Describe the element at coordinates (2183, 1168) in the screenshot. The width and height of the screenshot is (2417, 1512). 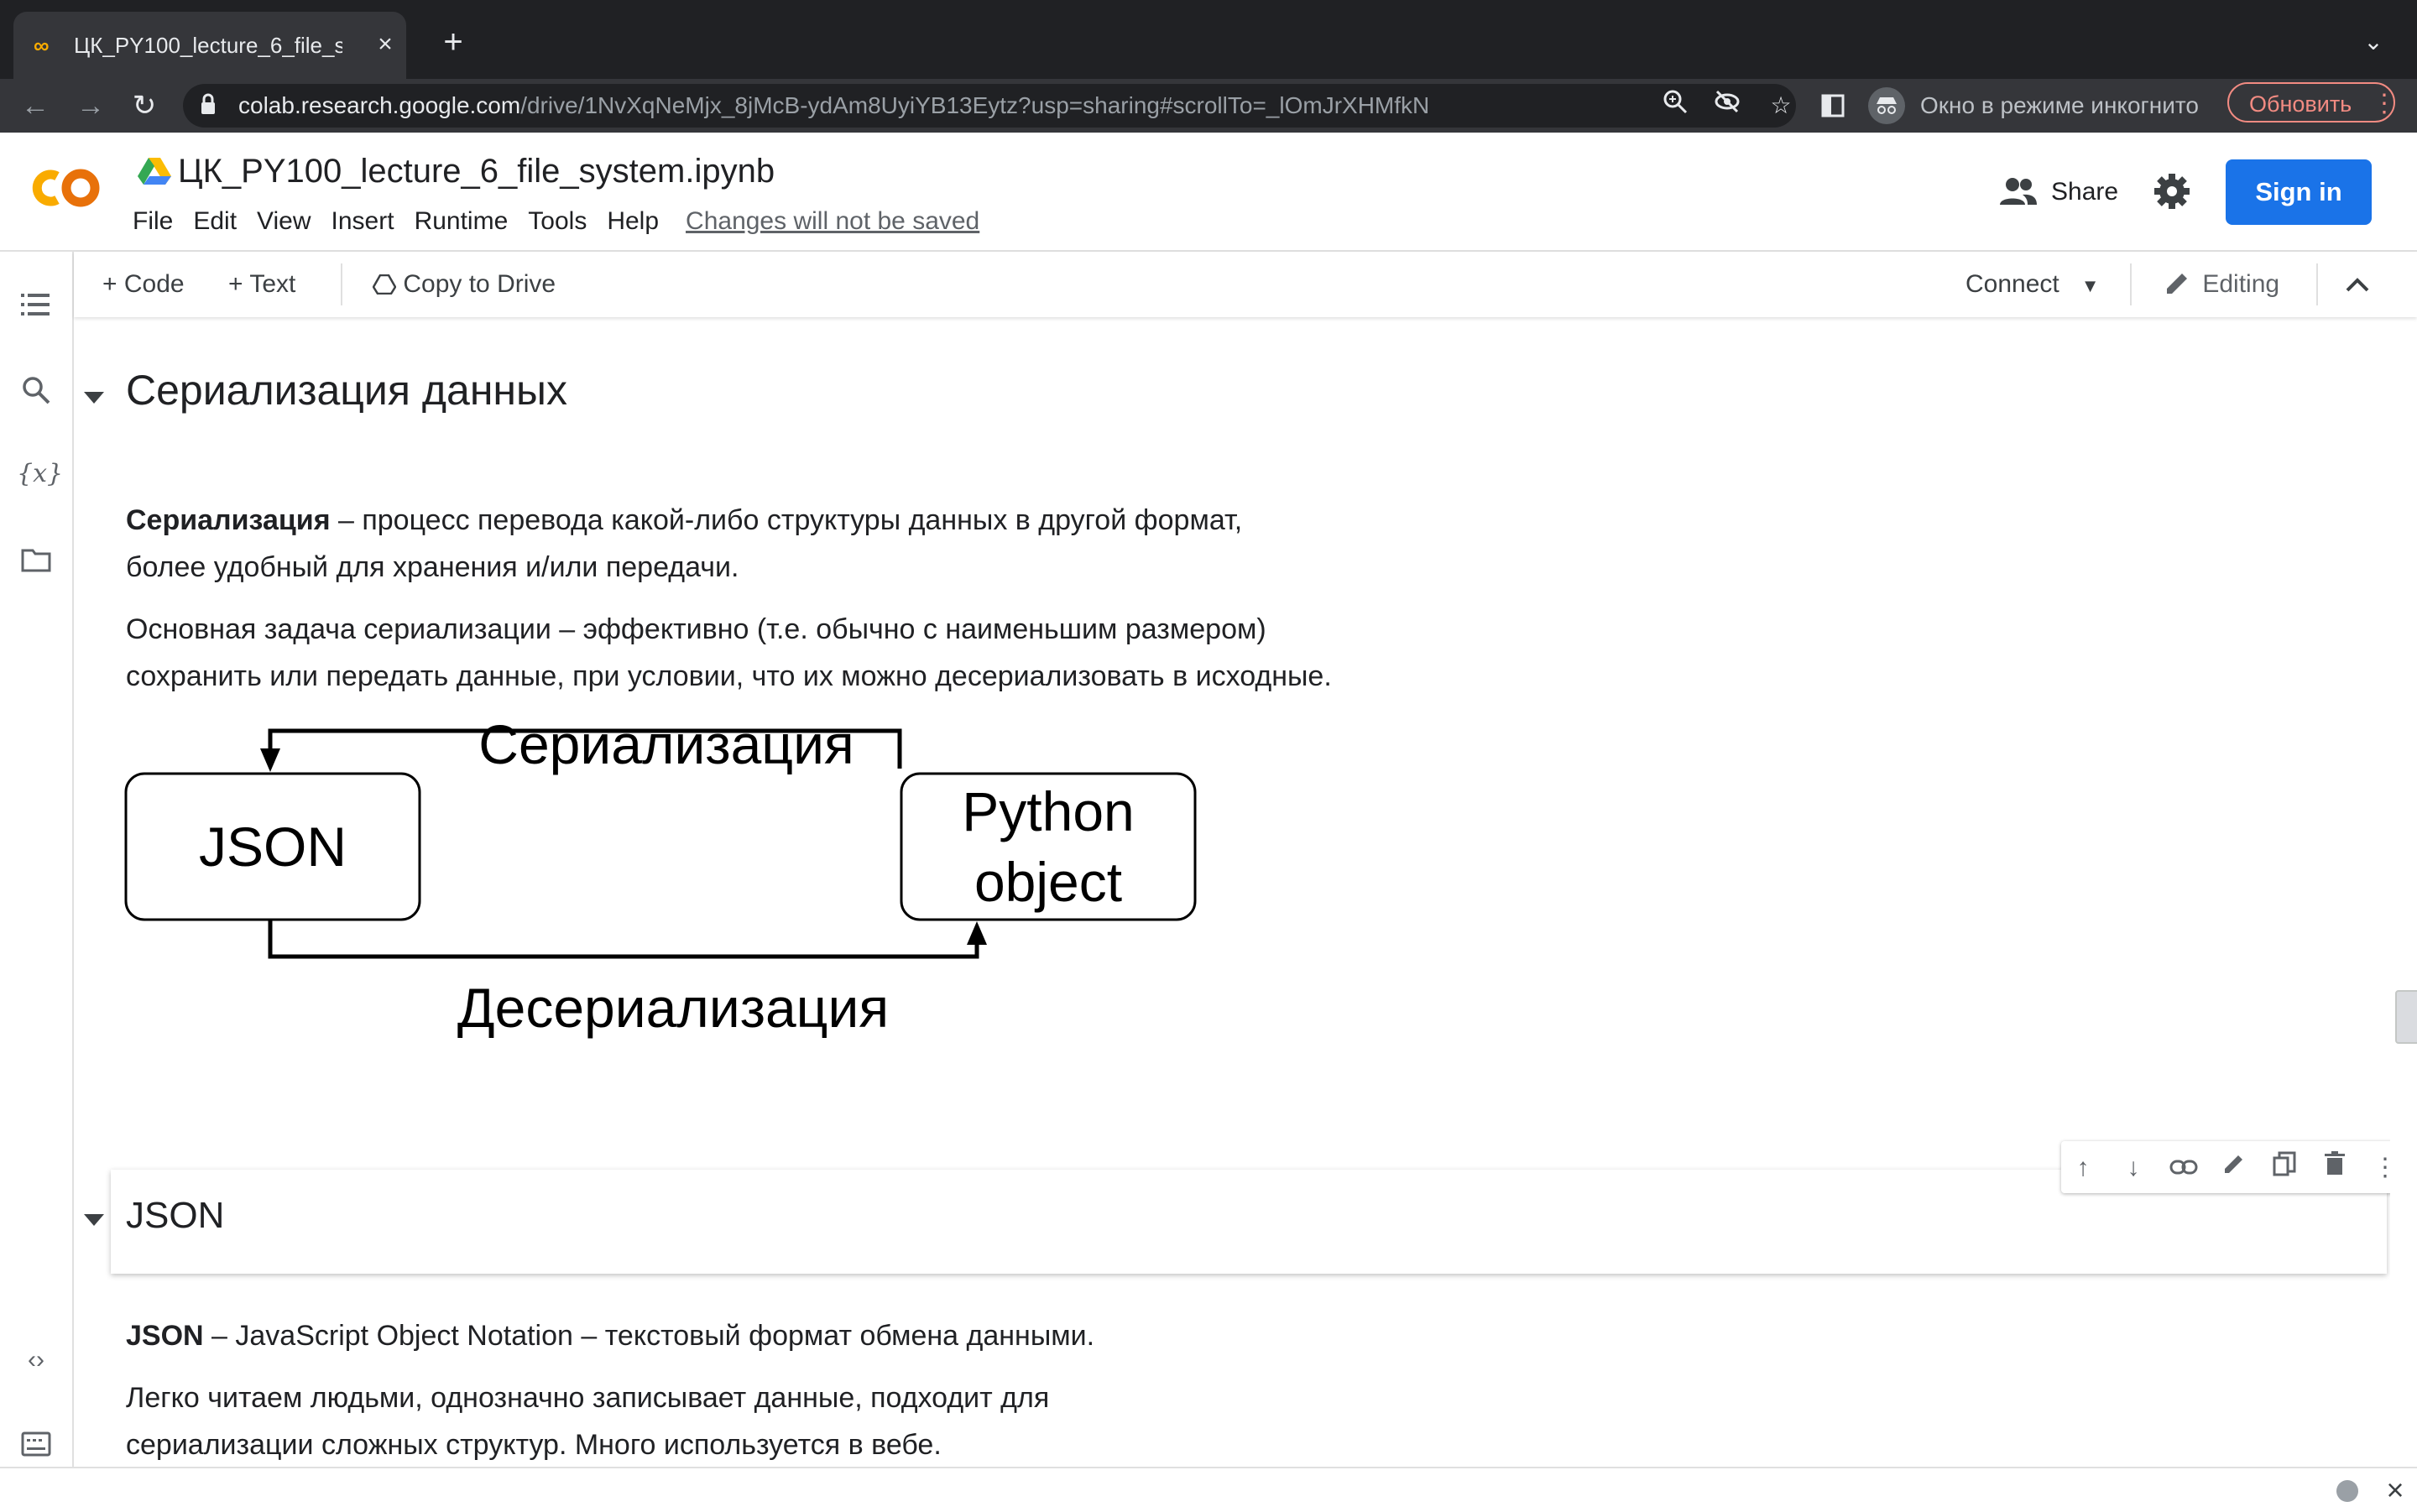
I see `link-icon` at that location.